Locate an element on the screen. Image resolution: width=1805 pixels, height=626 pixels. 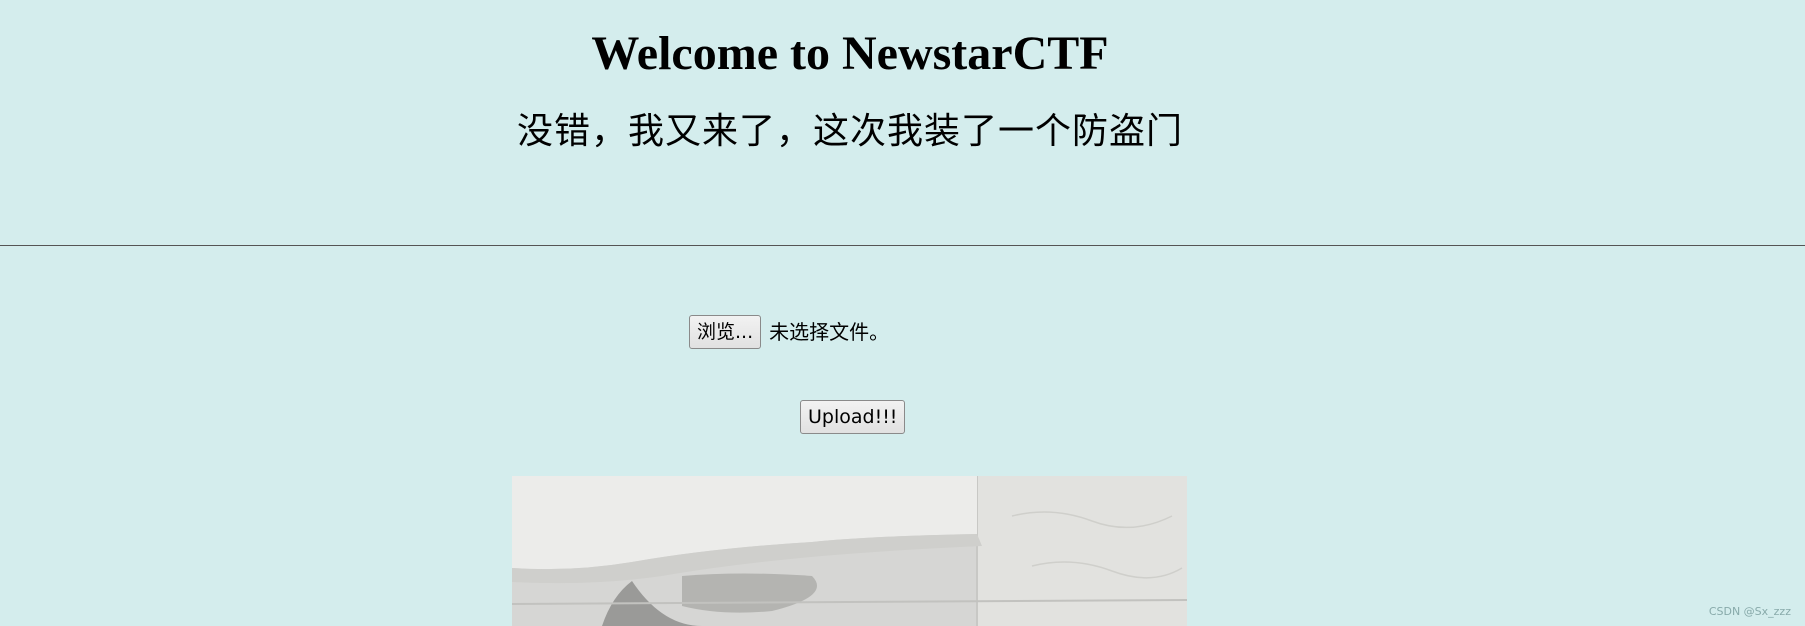
door-photo-graphic is located at coordinates (849, 551).